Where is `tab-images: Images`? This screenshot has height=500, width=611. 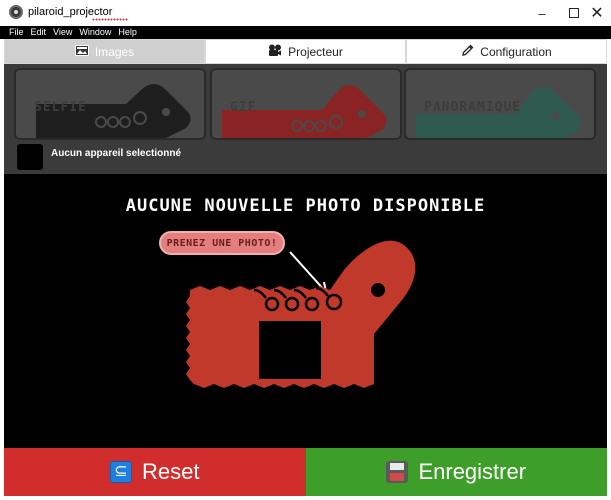 tab-images: Images is located at coordinates (104, 51).